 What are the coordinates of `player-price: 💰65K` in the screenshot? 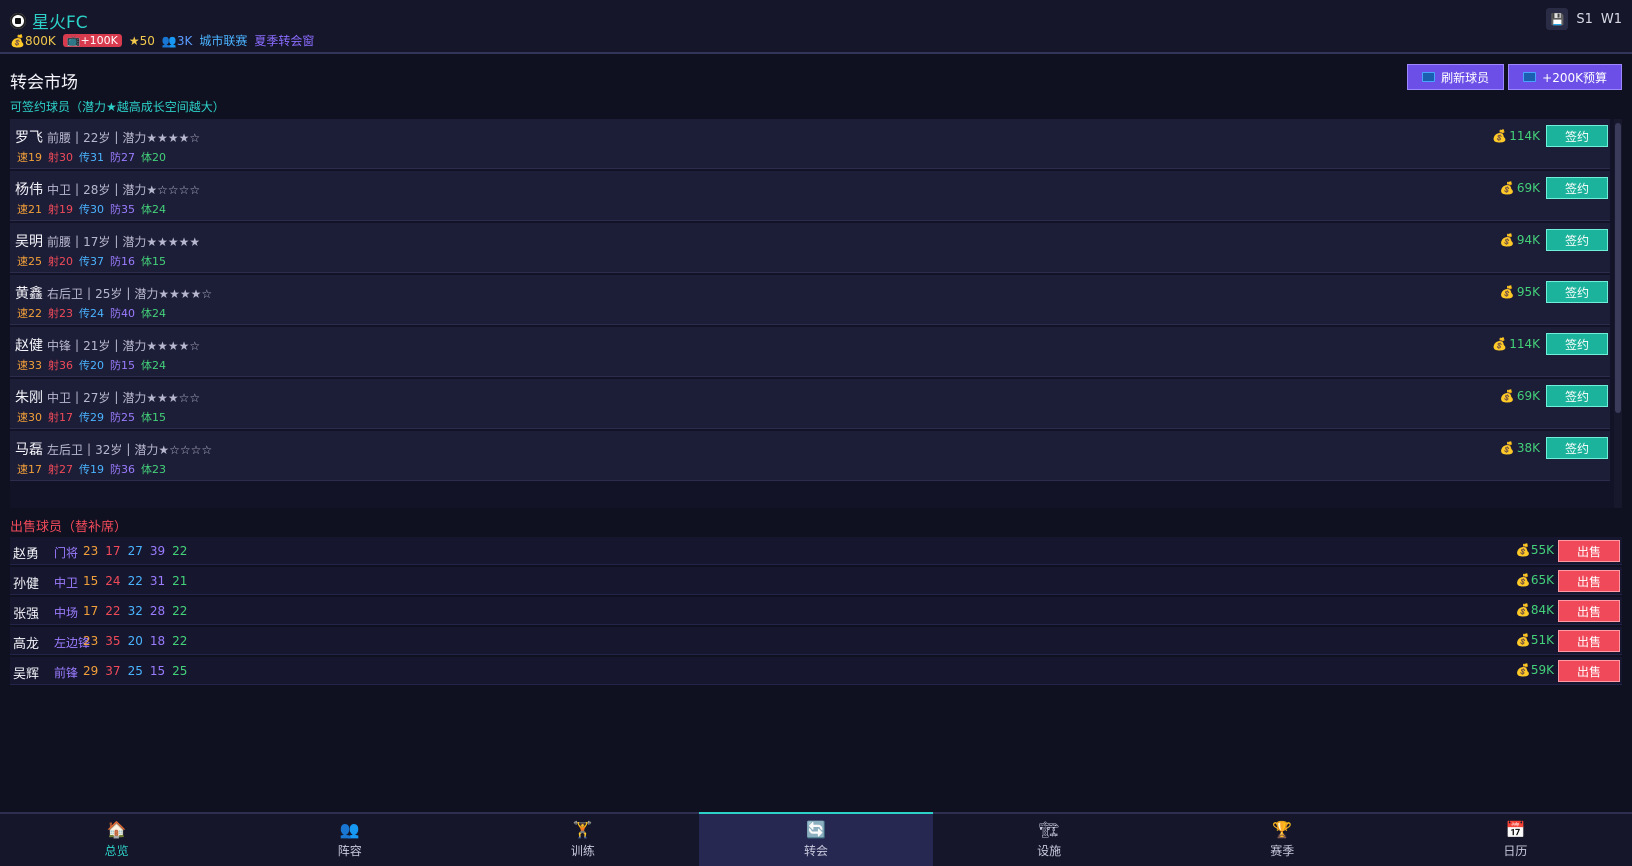 It's located at (1535, 580).